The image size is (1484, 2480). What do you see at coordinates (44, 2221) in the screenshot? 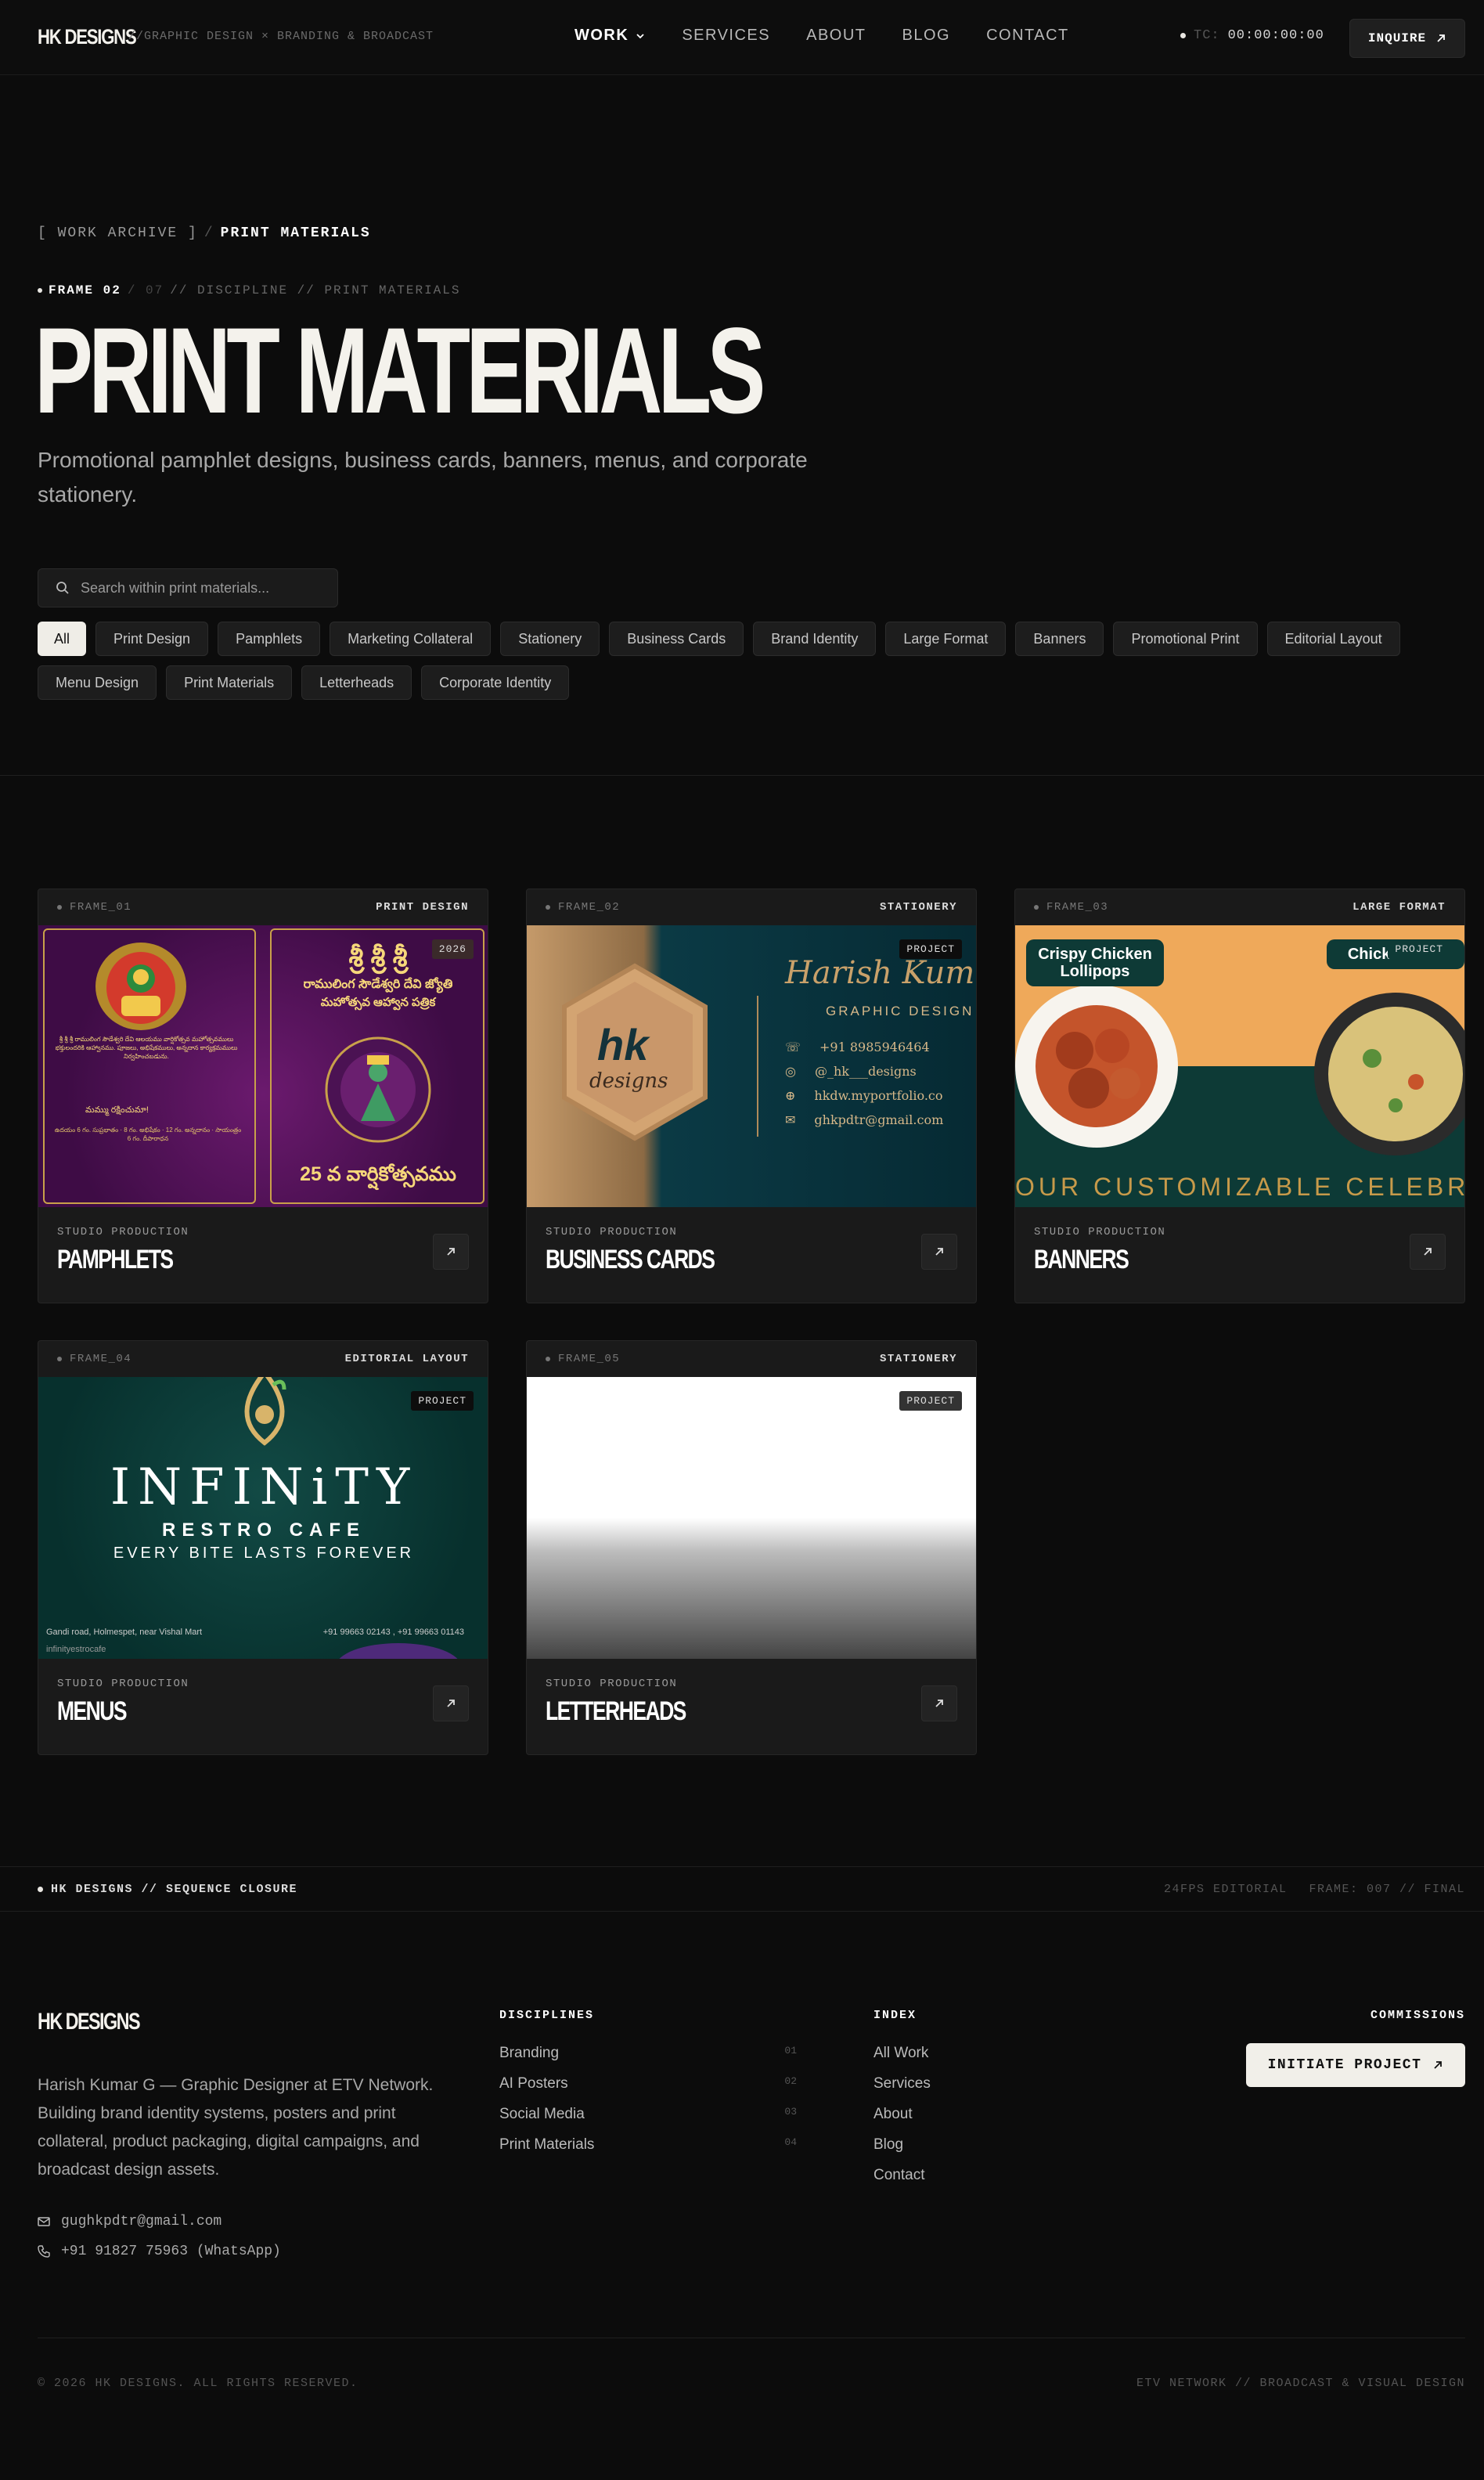
I see `mail-icon` at bounding box center [44, 2221].